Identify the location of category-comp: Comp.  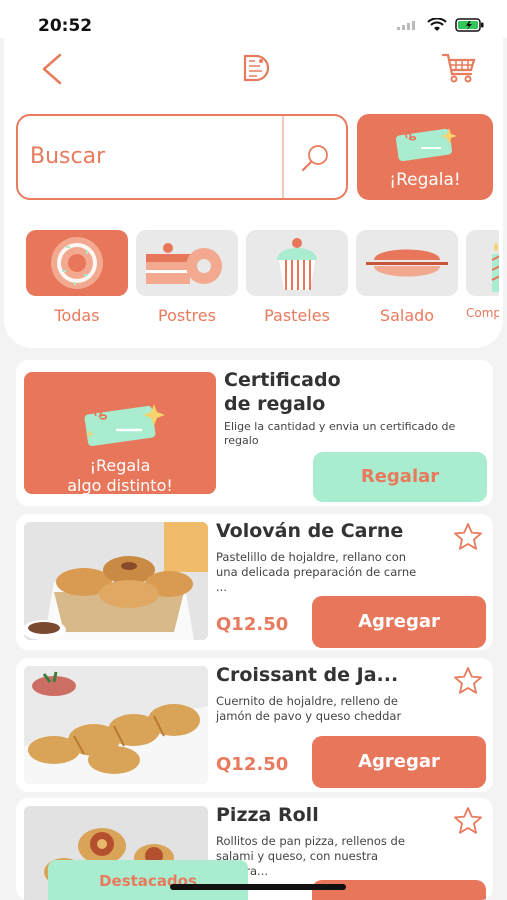
(482, 275).